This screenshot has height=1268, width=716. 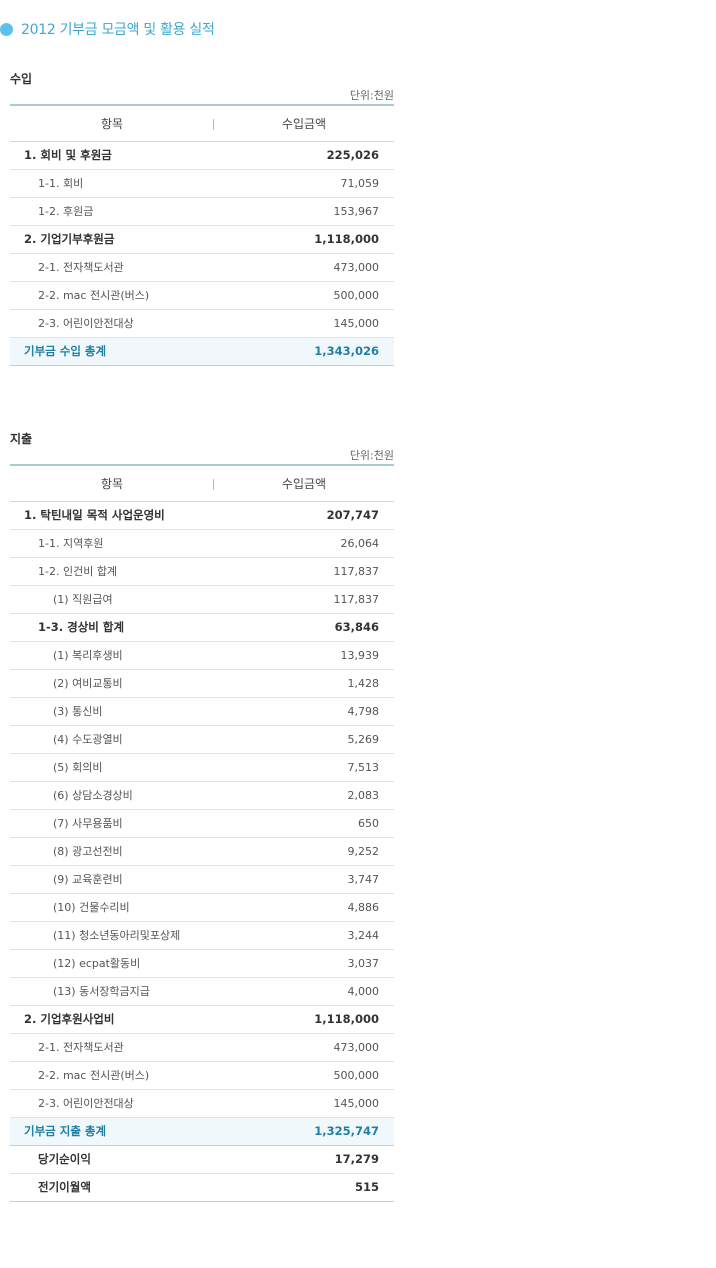 What do you see at coordinates (6, 29) in the screenshot?
I see `bullet-dot-icon` at bounding box center [6, 29].